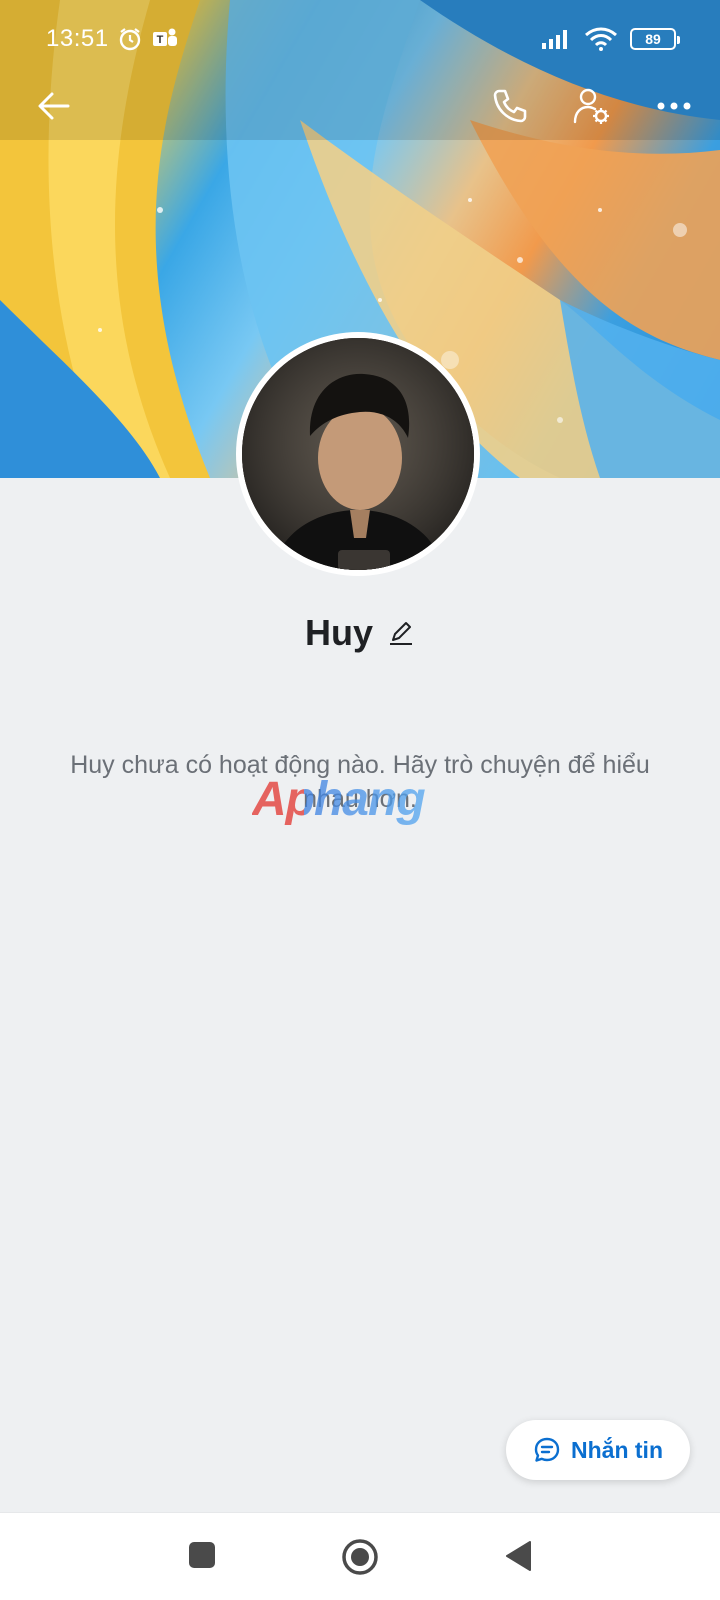  I want to click on watermark-logo: Aphang, so click(339, 799).